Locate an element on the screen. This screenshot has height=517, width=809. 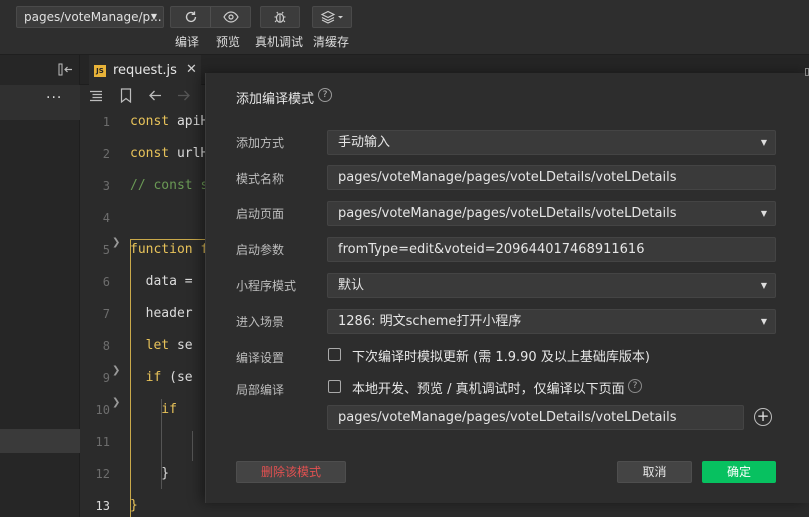
more-options-icon: ··· is located at coordinates (54, 98).